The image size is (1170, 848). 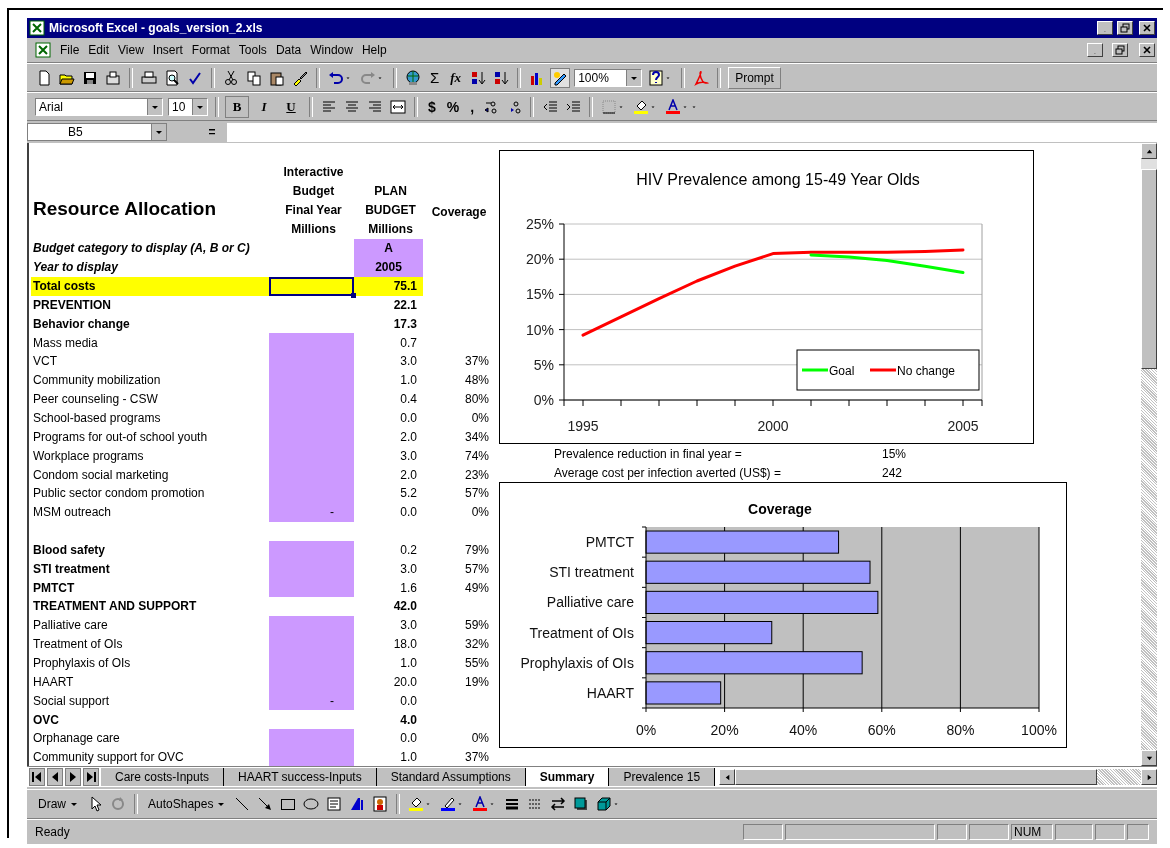 What do you see at coordinates (43, 50) in the screenshot?
I see `excel-icon` at bounding box center [43, 50].